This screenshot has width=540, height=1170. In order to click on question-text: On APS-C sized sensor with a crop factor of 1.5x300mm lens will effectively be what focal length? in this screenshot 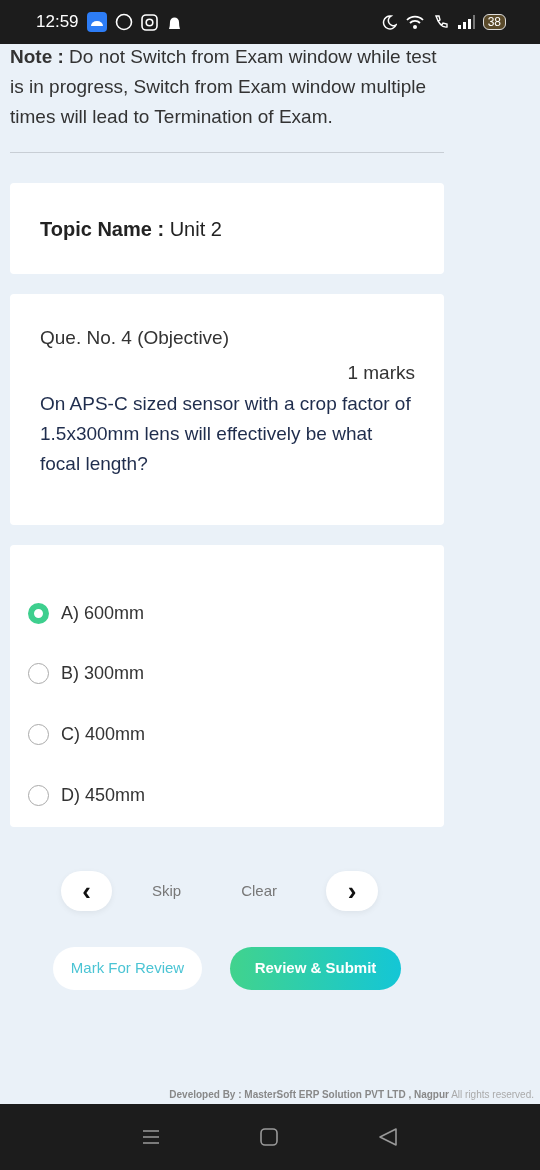, I will do `click(226, 434)`.